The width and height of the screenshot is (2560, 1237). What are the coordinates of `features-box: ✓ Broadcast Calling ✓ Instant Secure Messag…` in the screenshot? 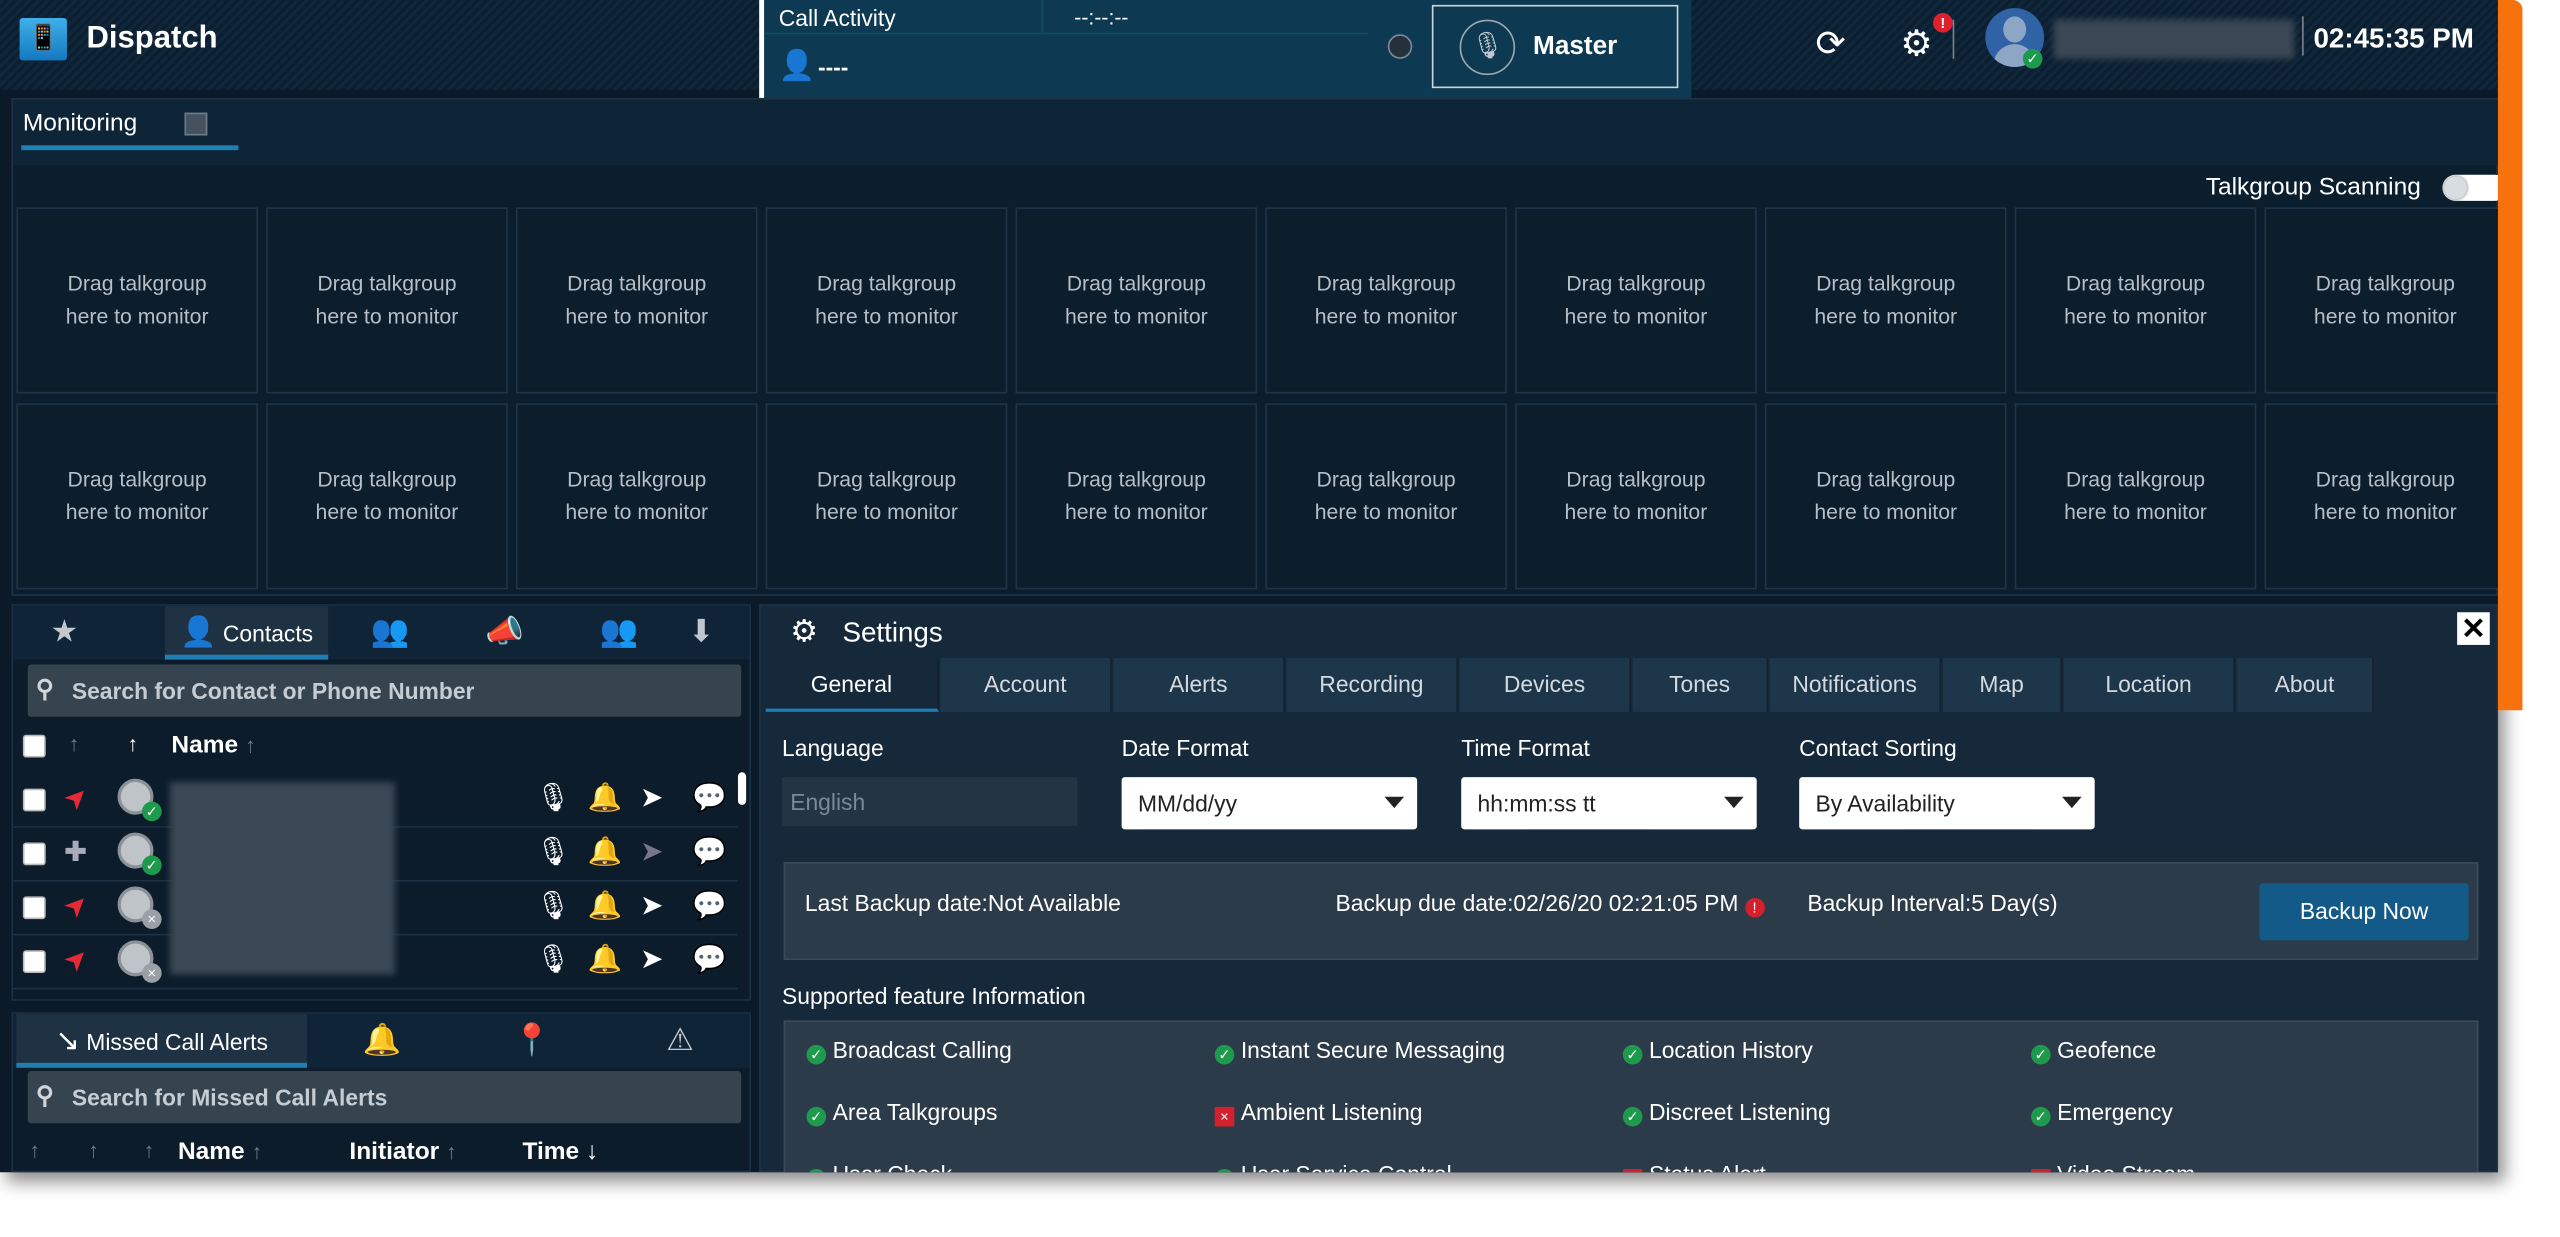 It's located at (1631, 1096).